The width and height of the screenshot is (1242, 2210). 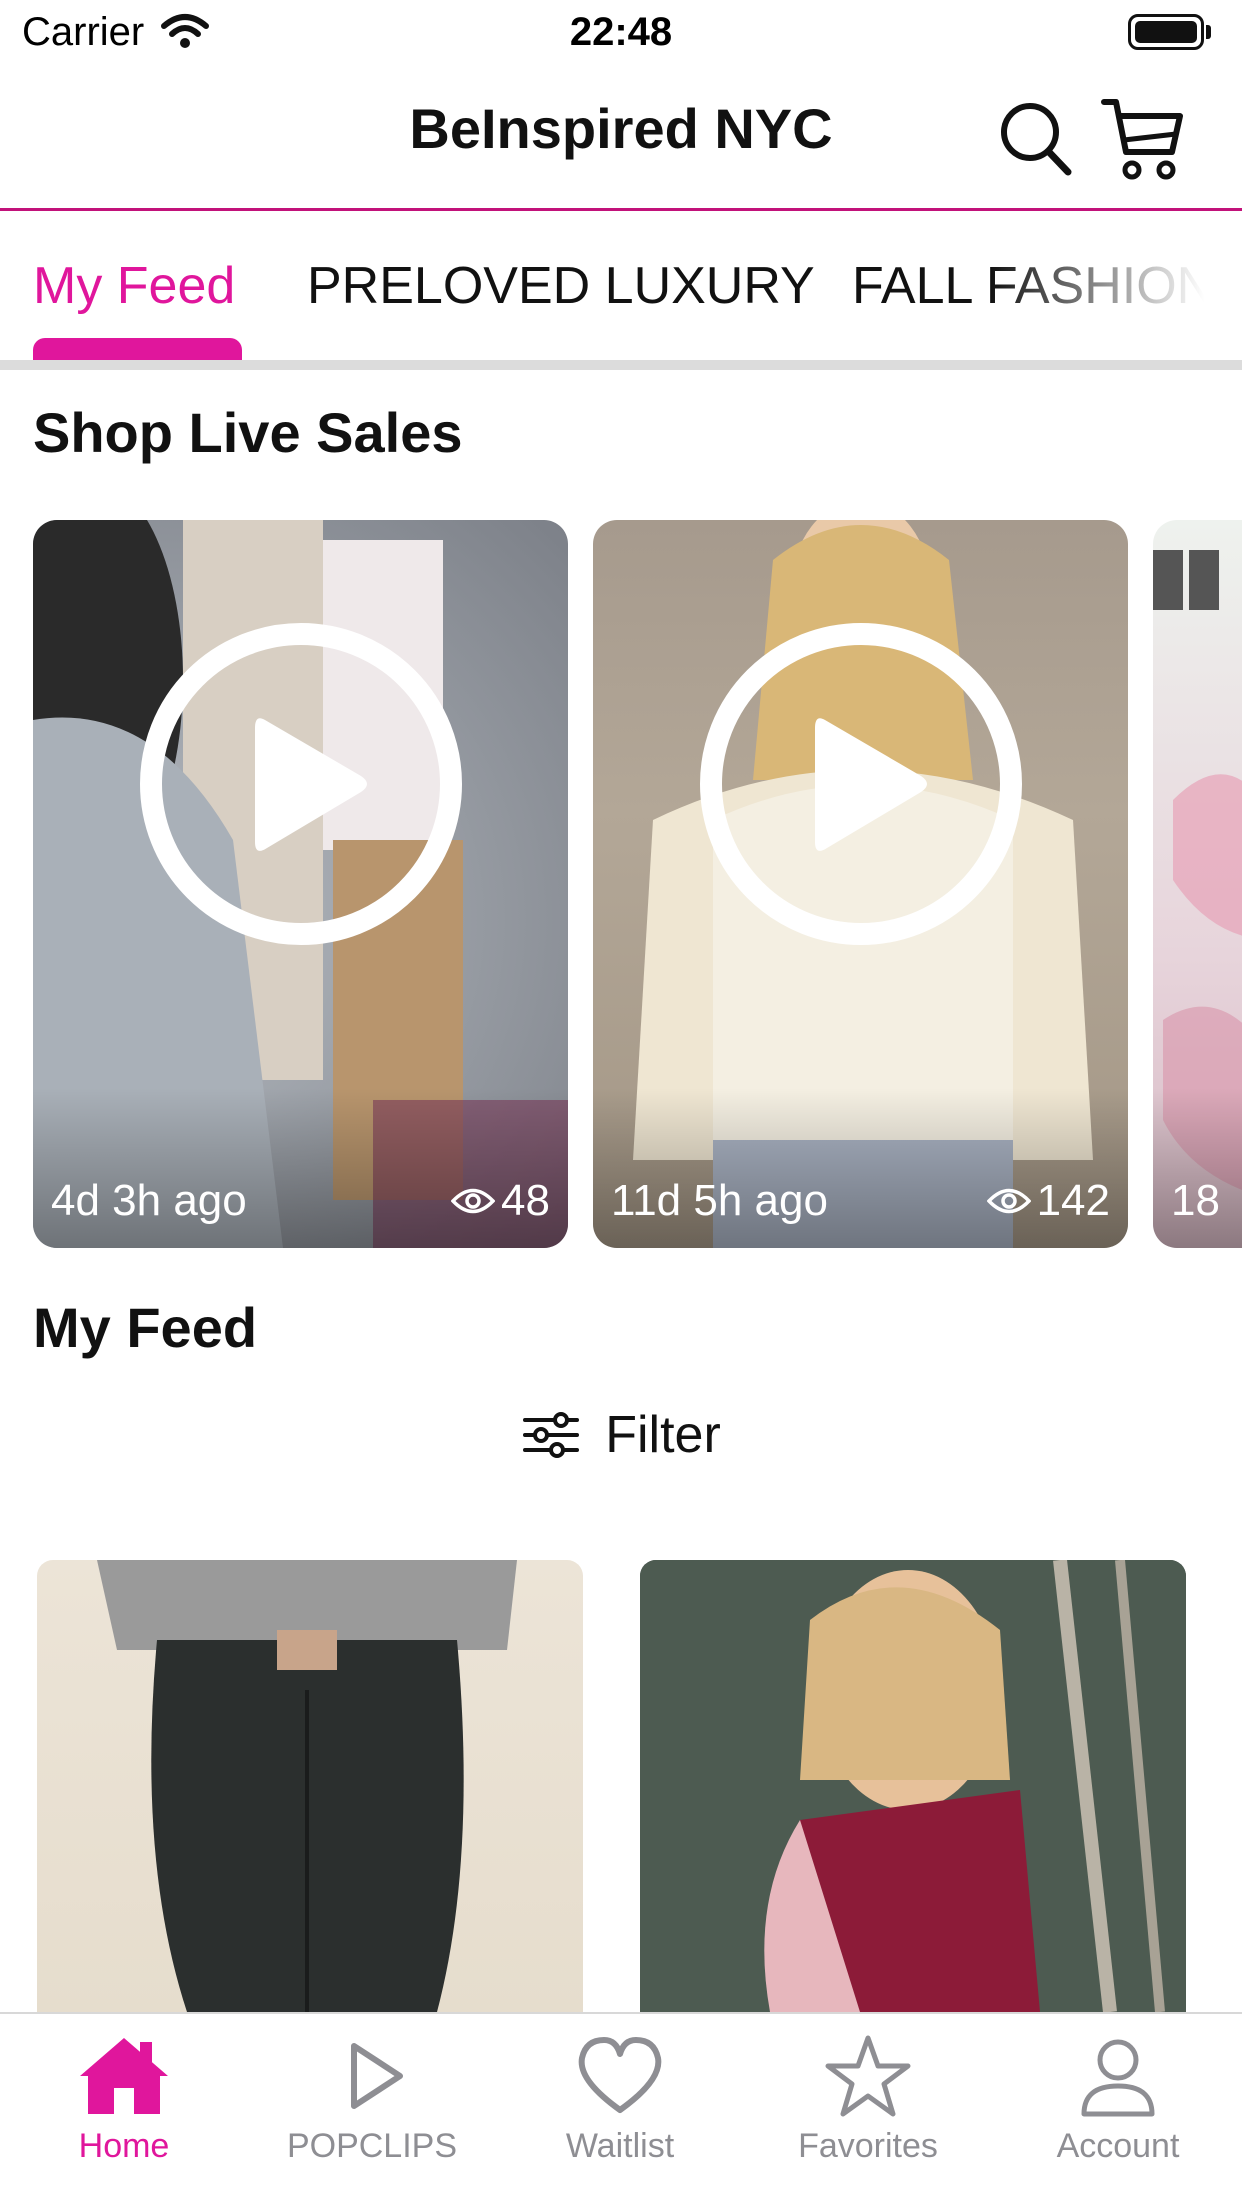 I want to click on live-sale-time: 18, so click(x=1195, y=1200).